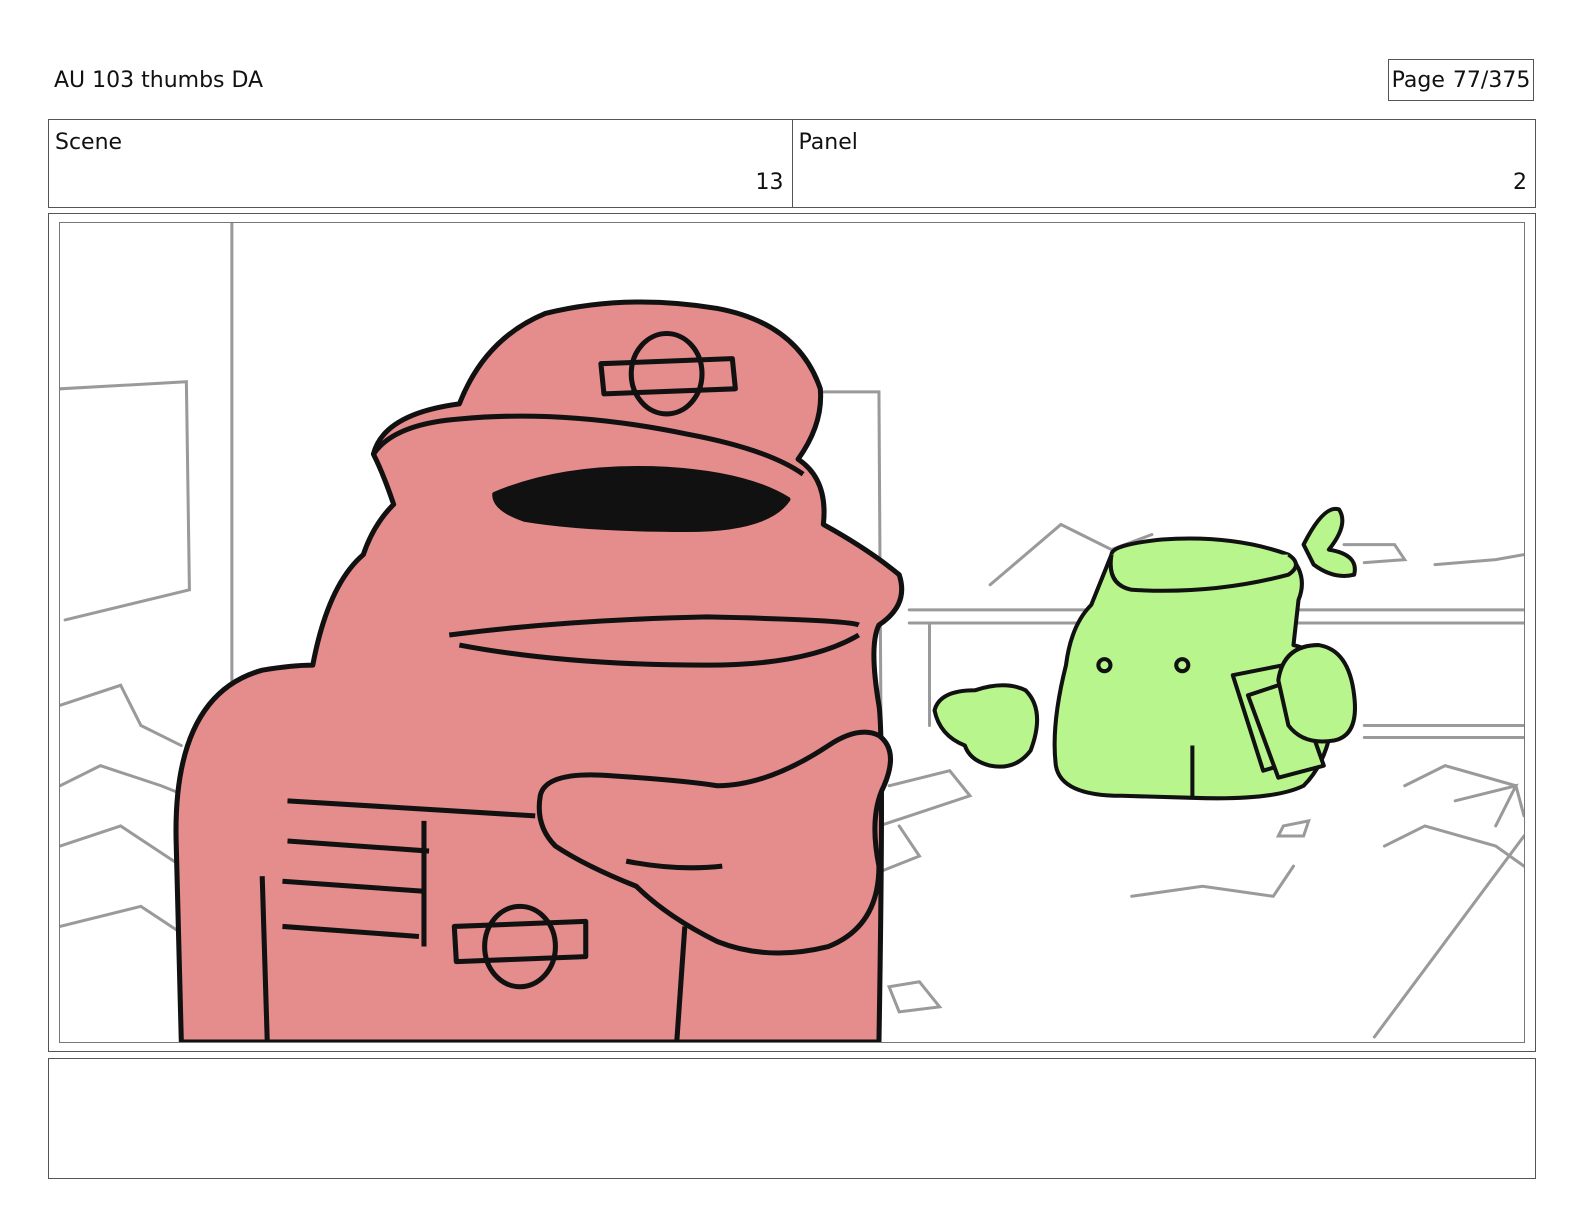 This screenshot has width=1584, height=1224. Describe the element at coordinates (1418, 80) in the screenshot. I see `page-label: Page` at that location.